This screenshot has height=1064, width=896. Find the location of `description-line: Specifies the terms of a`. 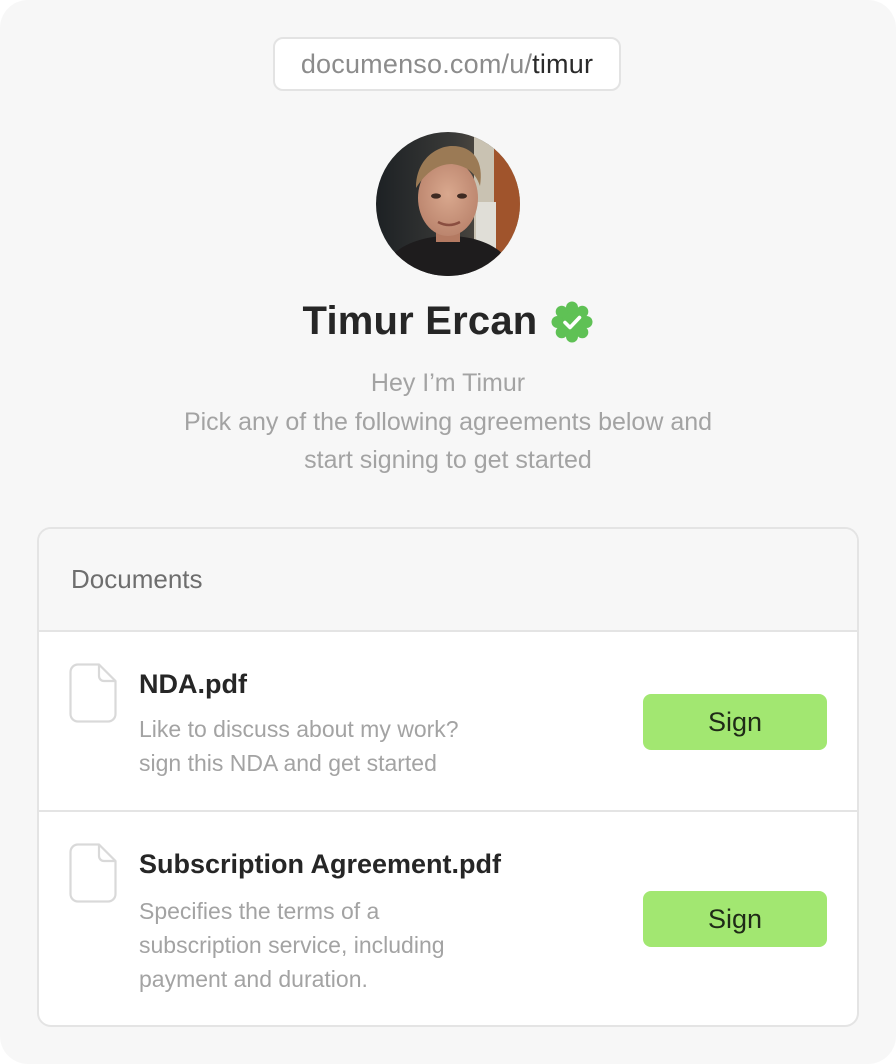

description-line: Specifies the terms of a is located at coordinates (259, 911).